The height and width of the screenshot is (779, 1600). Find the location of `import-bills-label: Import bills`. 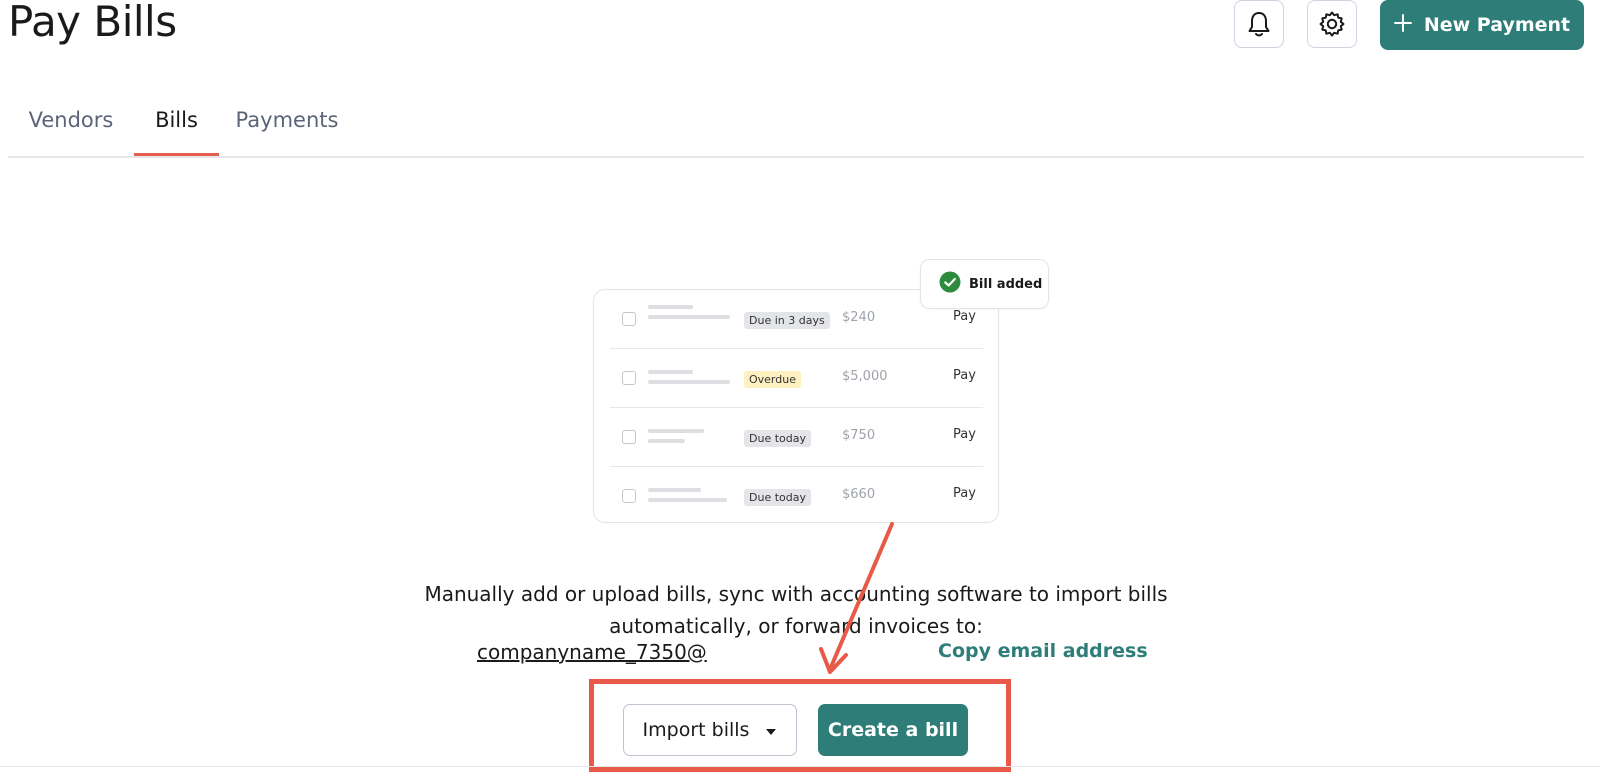

import-bills-label: Import bills is located at coordinates (696, 730).